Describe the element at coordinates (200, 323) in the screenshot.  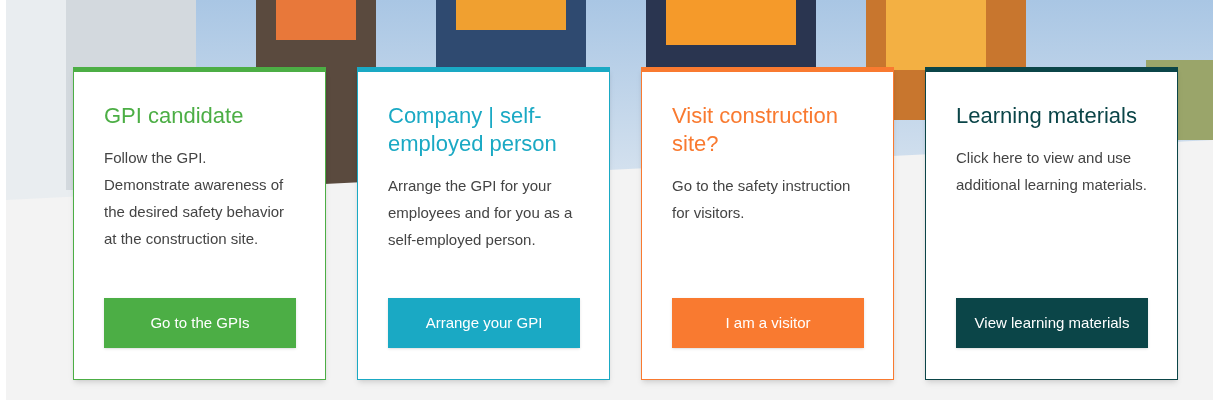
I see `card-button: Go to the GPIs` at that location.